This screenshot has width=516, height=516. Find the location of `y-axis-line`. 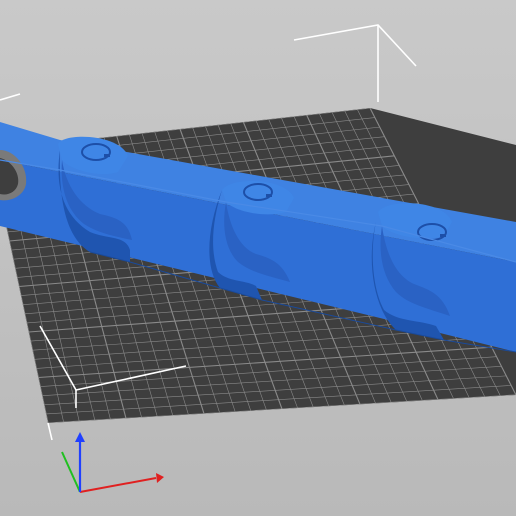

y-axis-line is located at coordinates (71, 472).